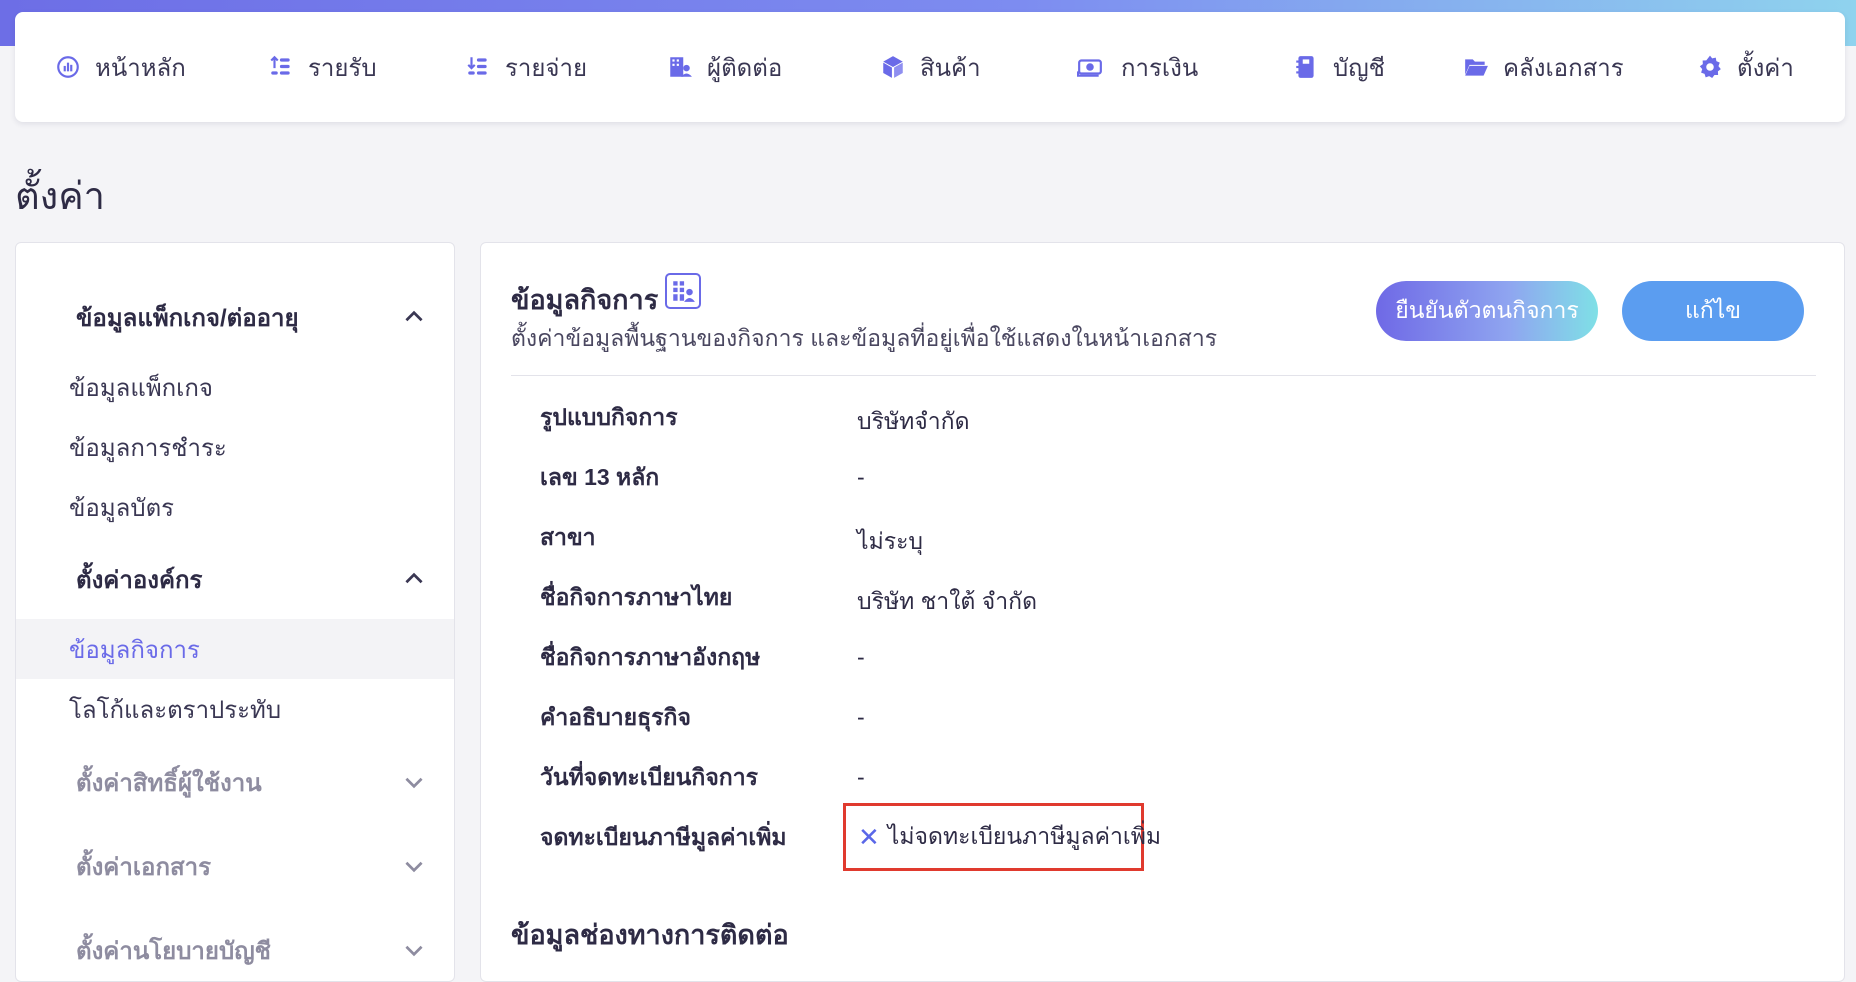  I want to click on sidebar-item-label: ข้อมูลแพ็กเกจ, so click(141, 388).